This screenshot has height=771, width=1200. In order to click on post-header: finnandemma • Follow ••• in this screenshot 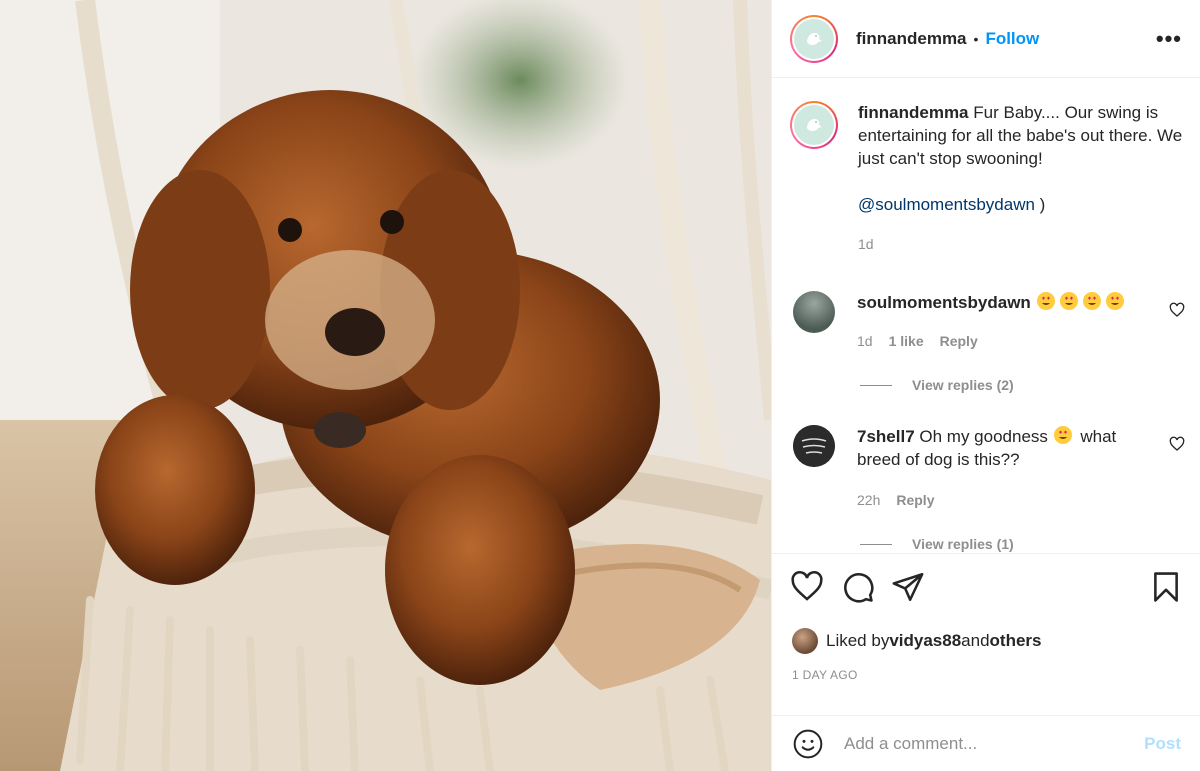, I will do `click(986, 39)`.